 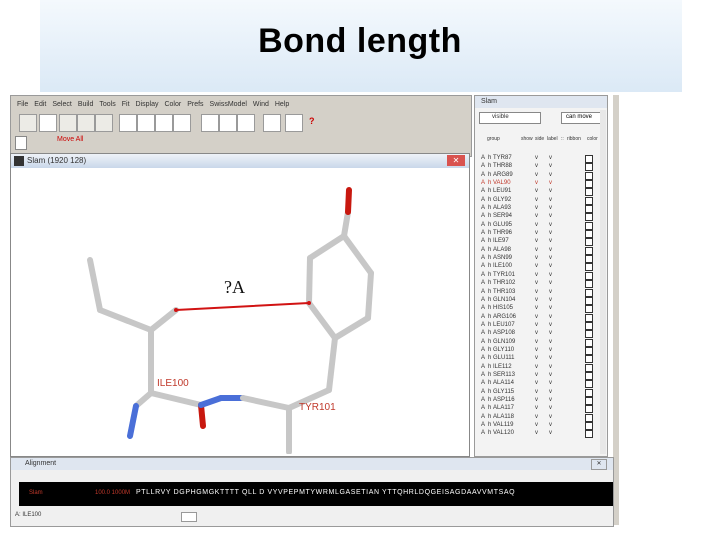 I want to click on column-header: side, so click(x=539, y=139).